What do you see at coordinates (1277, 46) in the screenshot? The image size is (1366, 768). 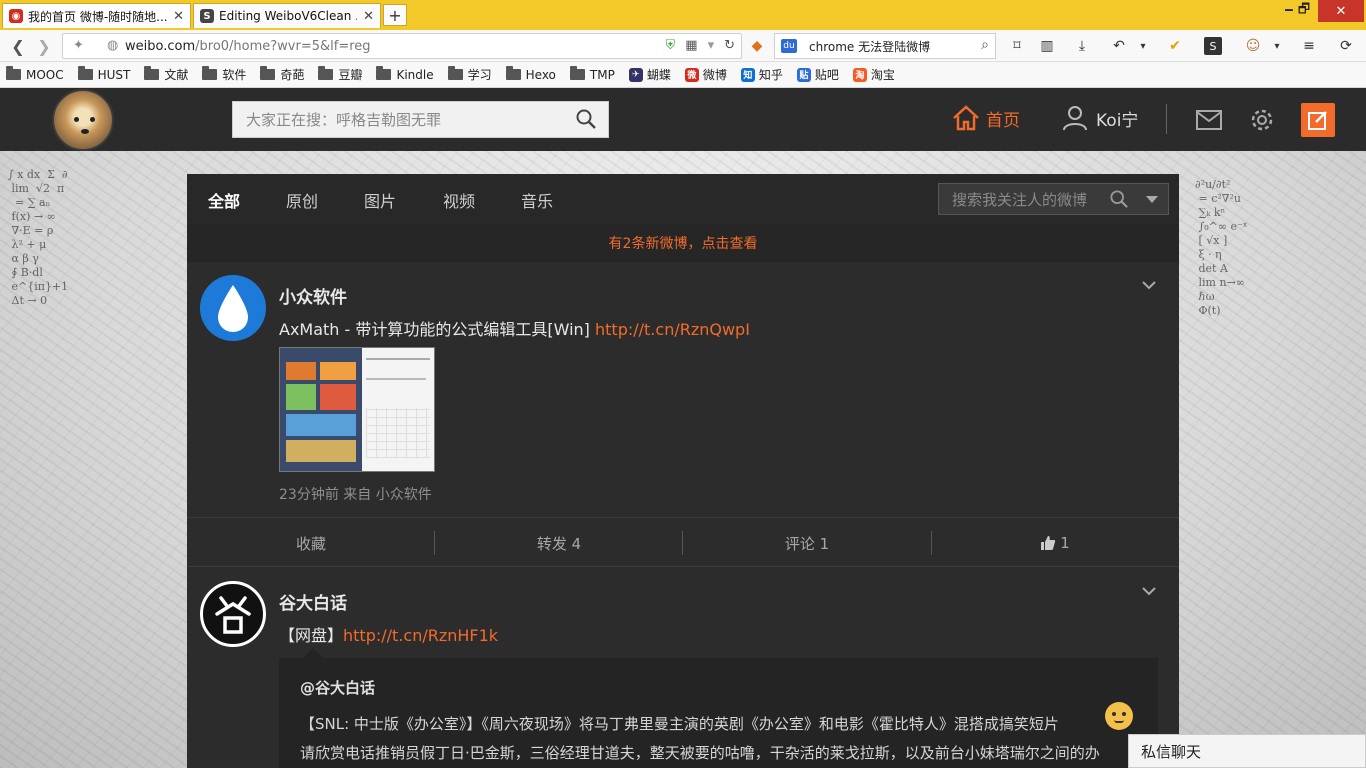 I see `profile-menu-icon: ▾` at bounding box center [1277, 46].